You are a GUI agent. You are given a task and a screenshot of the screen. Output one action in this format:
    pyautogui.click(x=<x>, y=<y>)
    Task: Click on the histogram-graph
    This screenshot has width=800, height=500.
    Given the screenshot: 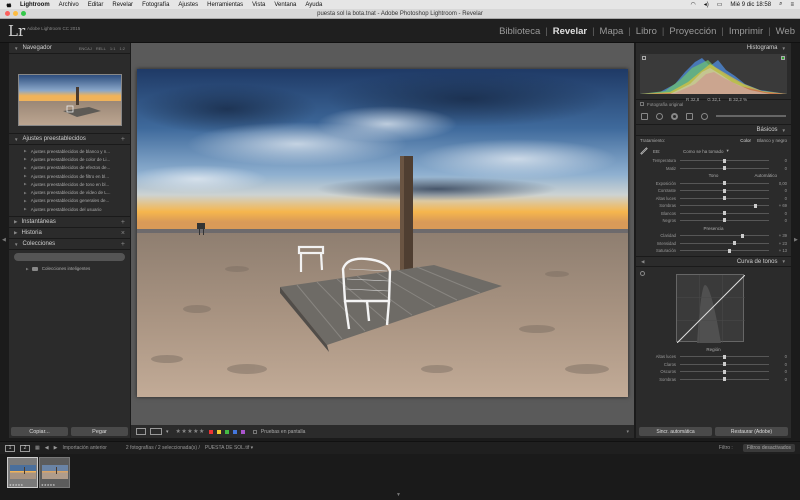 What is the action you would take?
    pyautogui.click(x=713, y=74)
    